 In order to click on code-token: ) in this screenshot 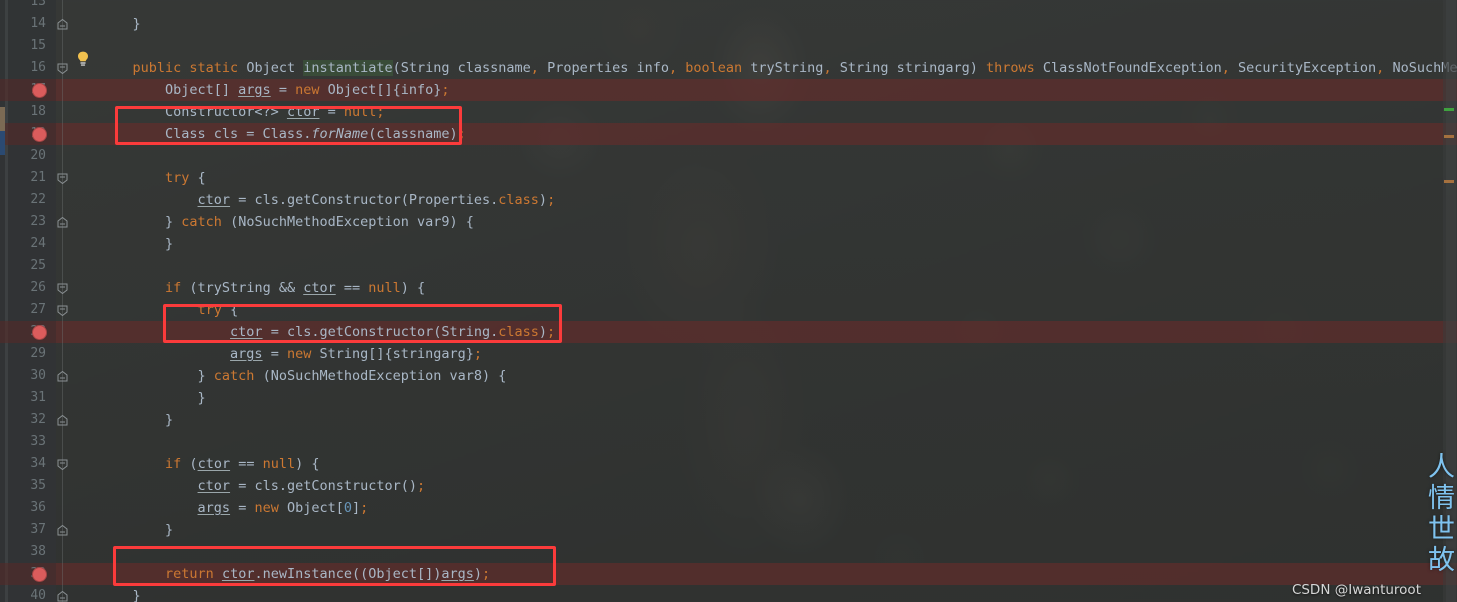, I will do `click(543, 200)`.